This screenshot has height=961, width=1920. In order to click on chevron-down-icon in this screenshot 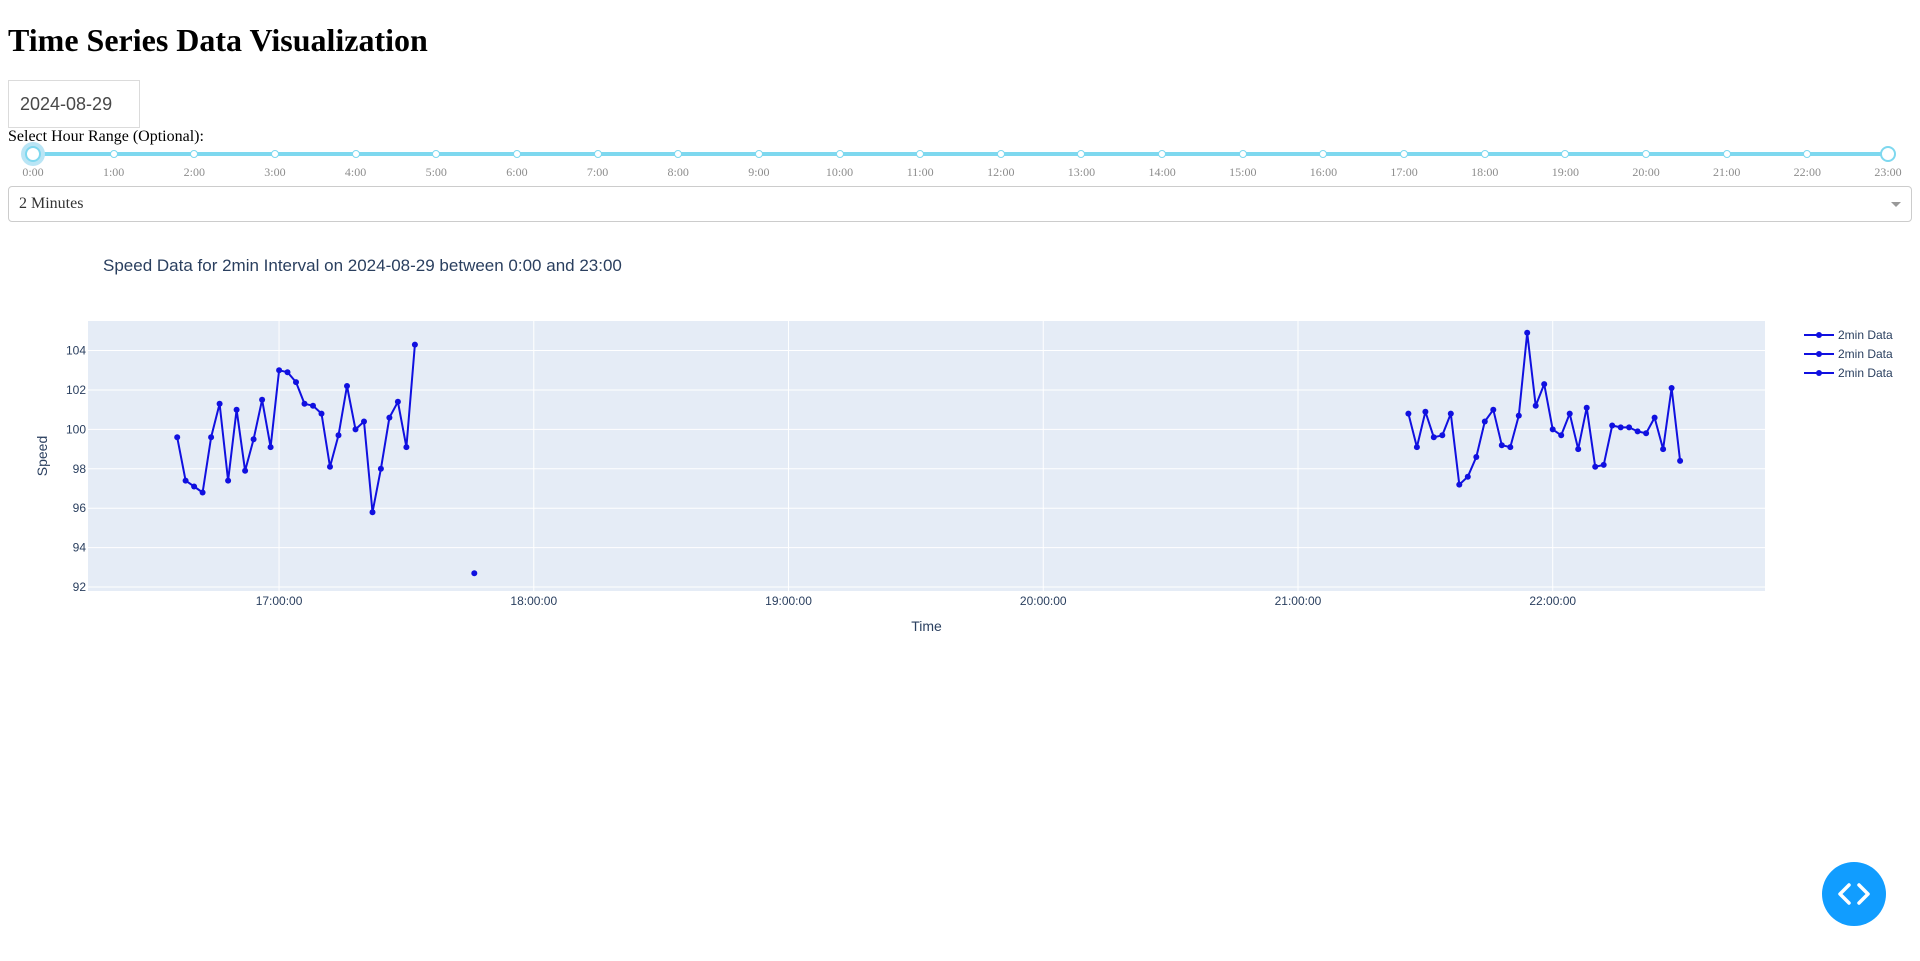, I will do `click(1896, 204)`.